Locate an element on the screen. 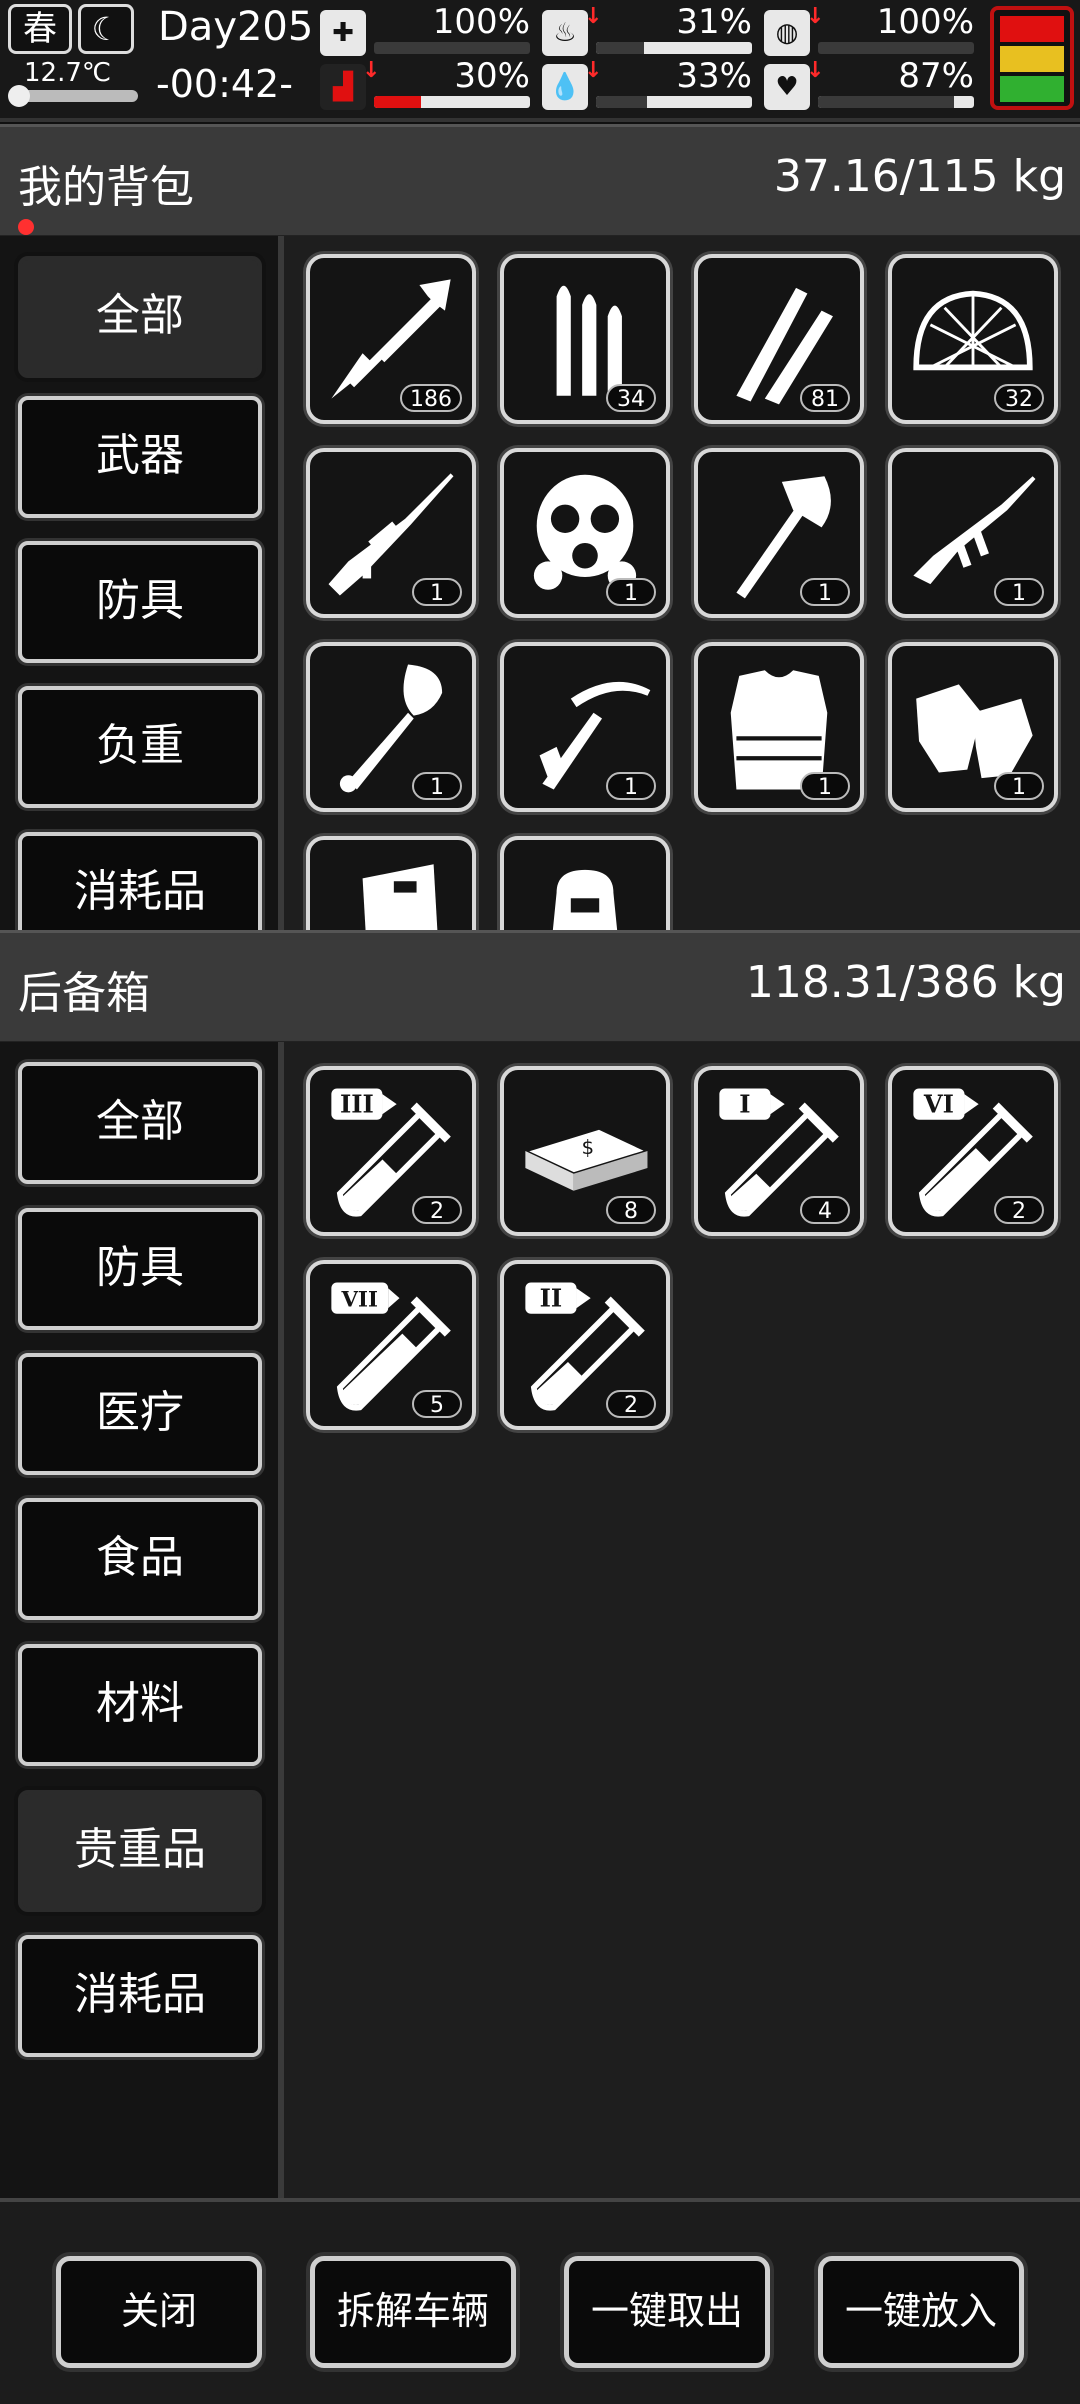  trunk-tab-materials: 材料 is located at coordinates (140, 1705).